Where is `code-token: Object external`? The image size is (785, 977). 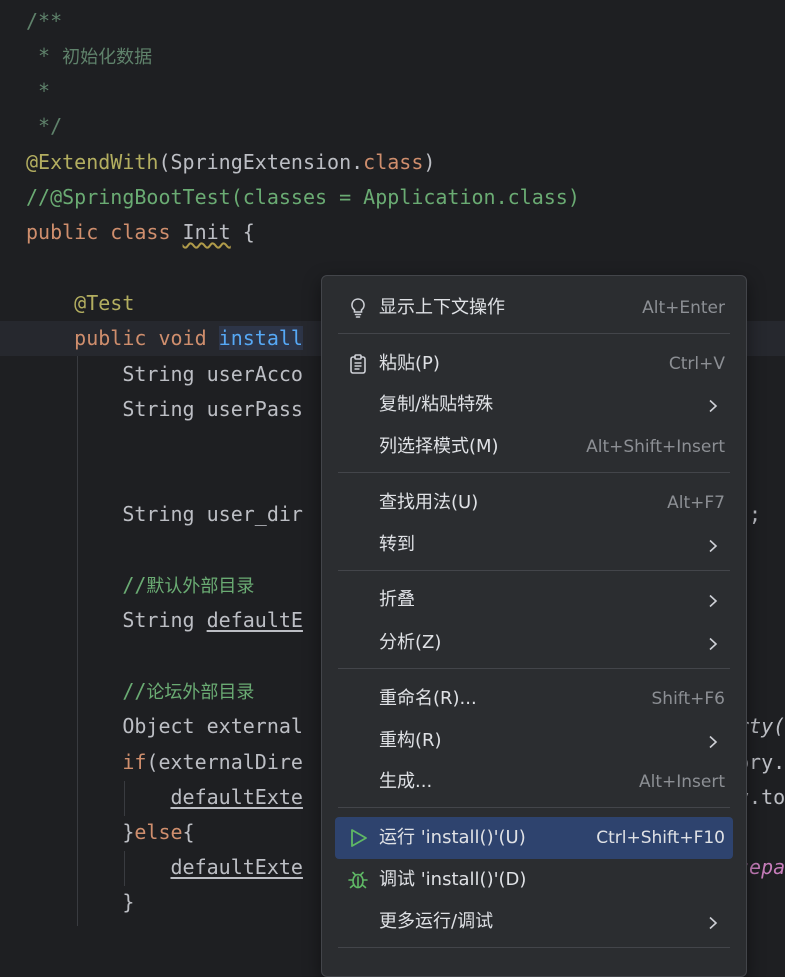 code-token: Object external is located at coordinates (164, 726).